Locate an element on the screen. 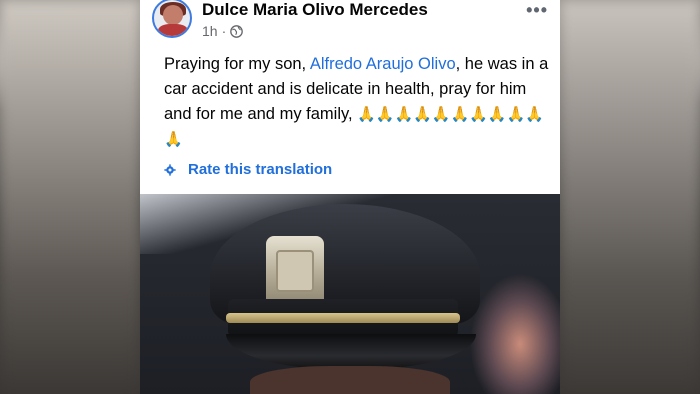 Image resolution: width=700 pixels, height=394 pixels. post-meta: 1h · is located at coordinates (223, 31).